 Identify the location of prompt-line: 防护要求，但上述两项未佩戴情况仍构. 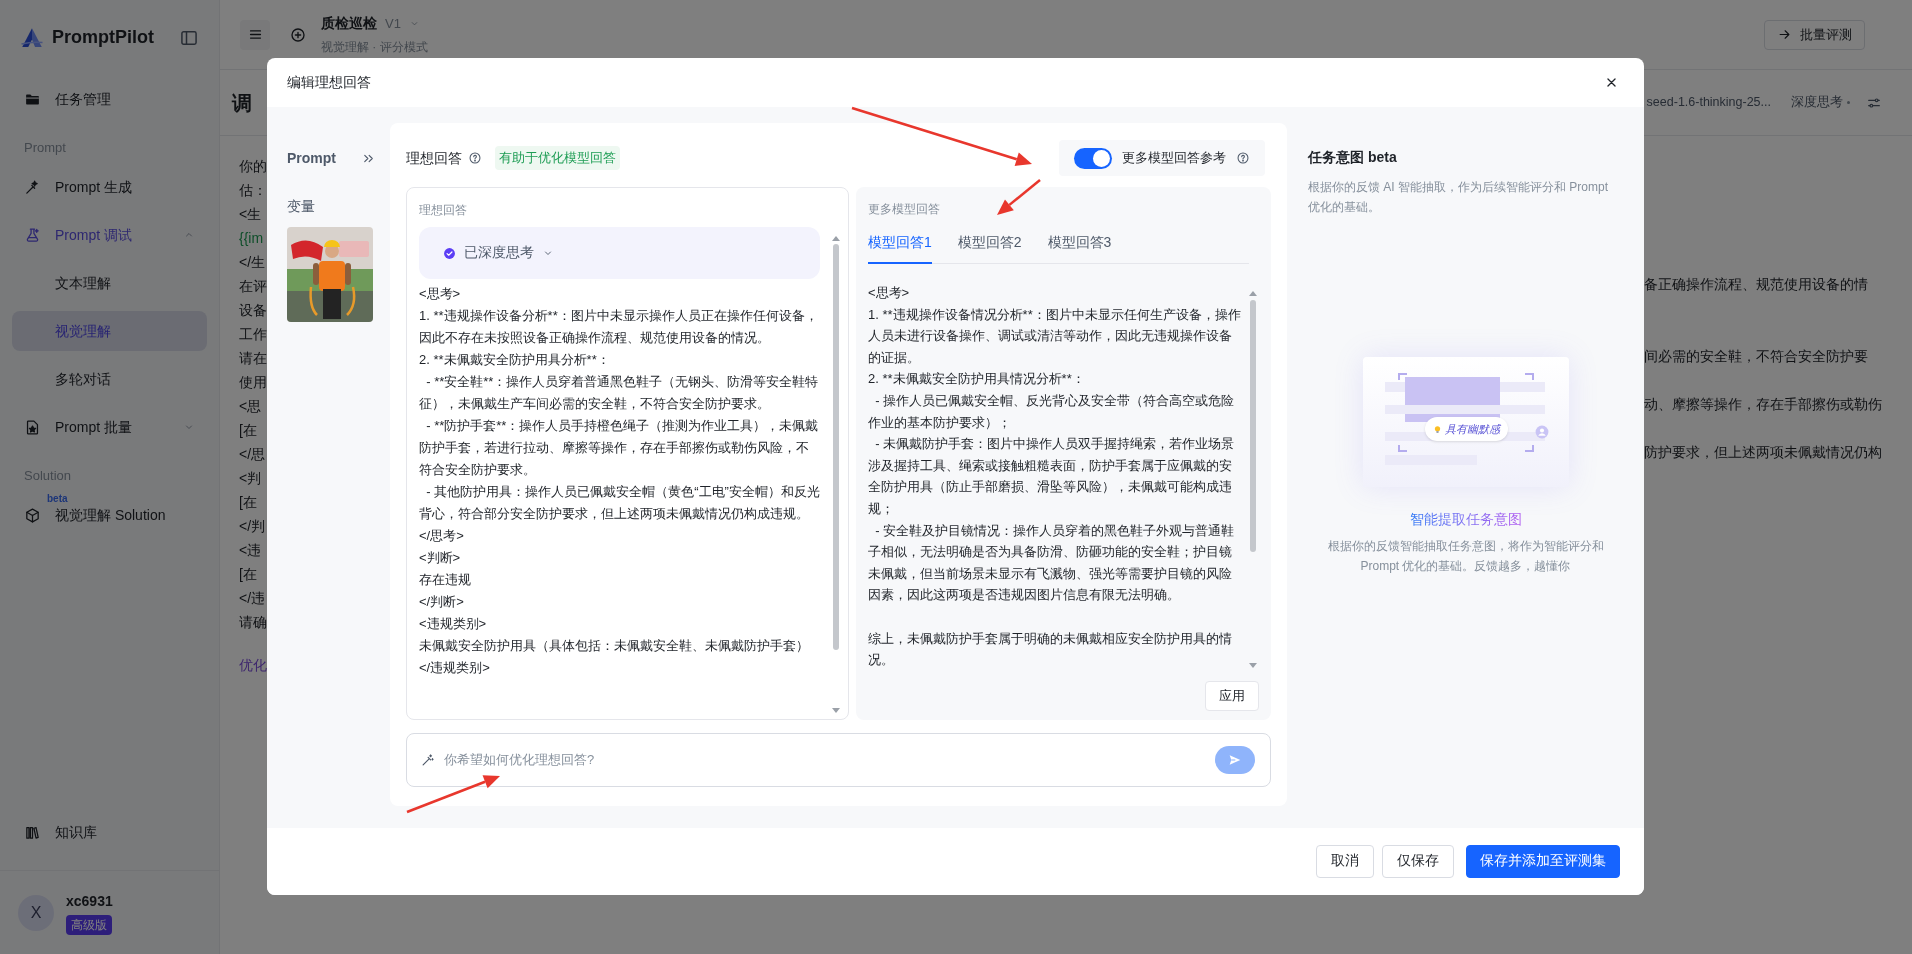
(1762, 452).